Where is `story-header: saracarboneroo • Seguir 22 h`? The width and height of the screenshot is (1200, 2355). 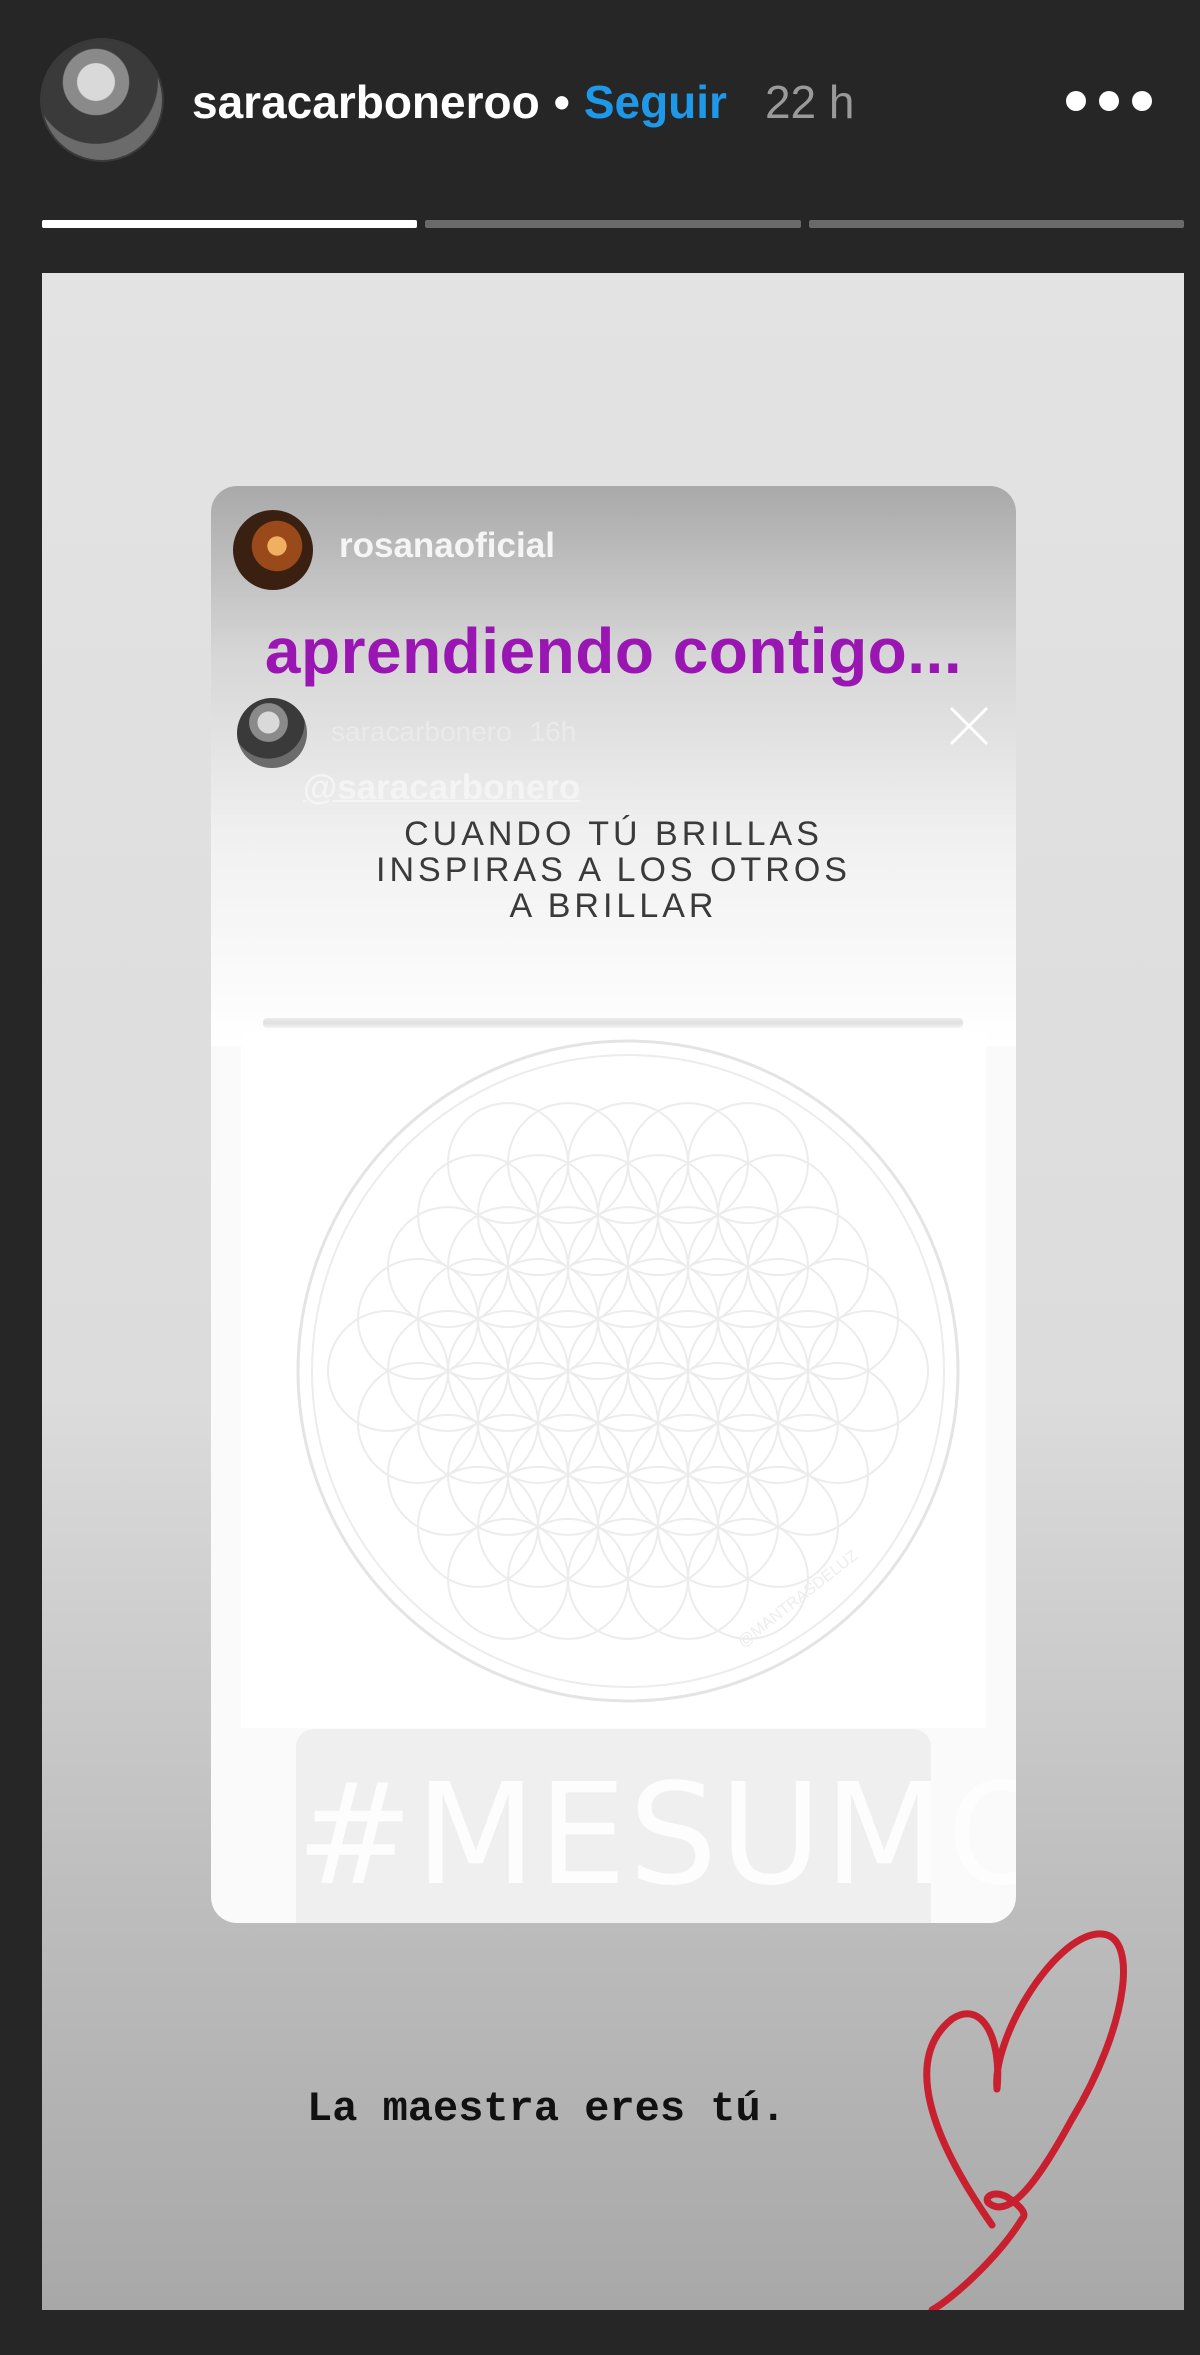 story-header: saracarboneroo • Seguir 22 h is located at coordinates (600, 102).